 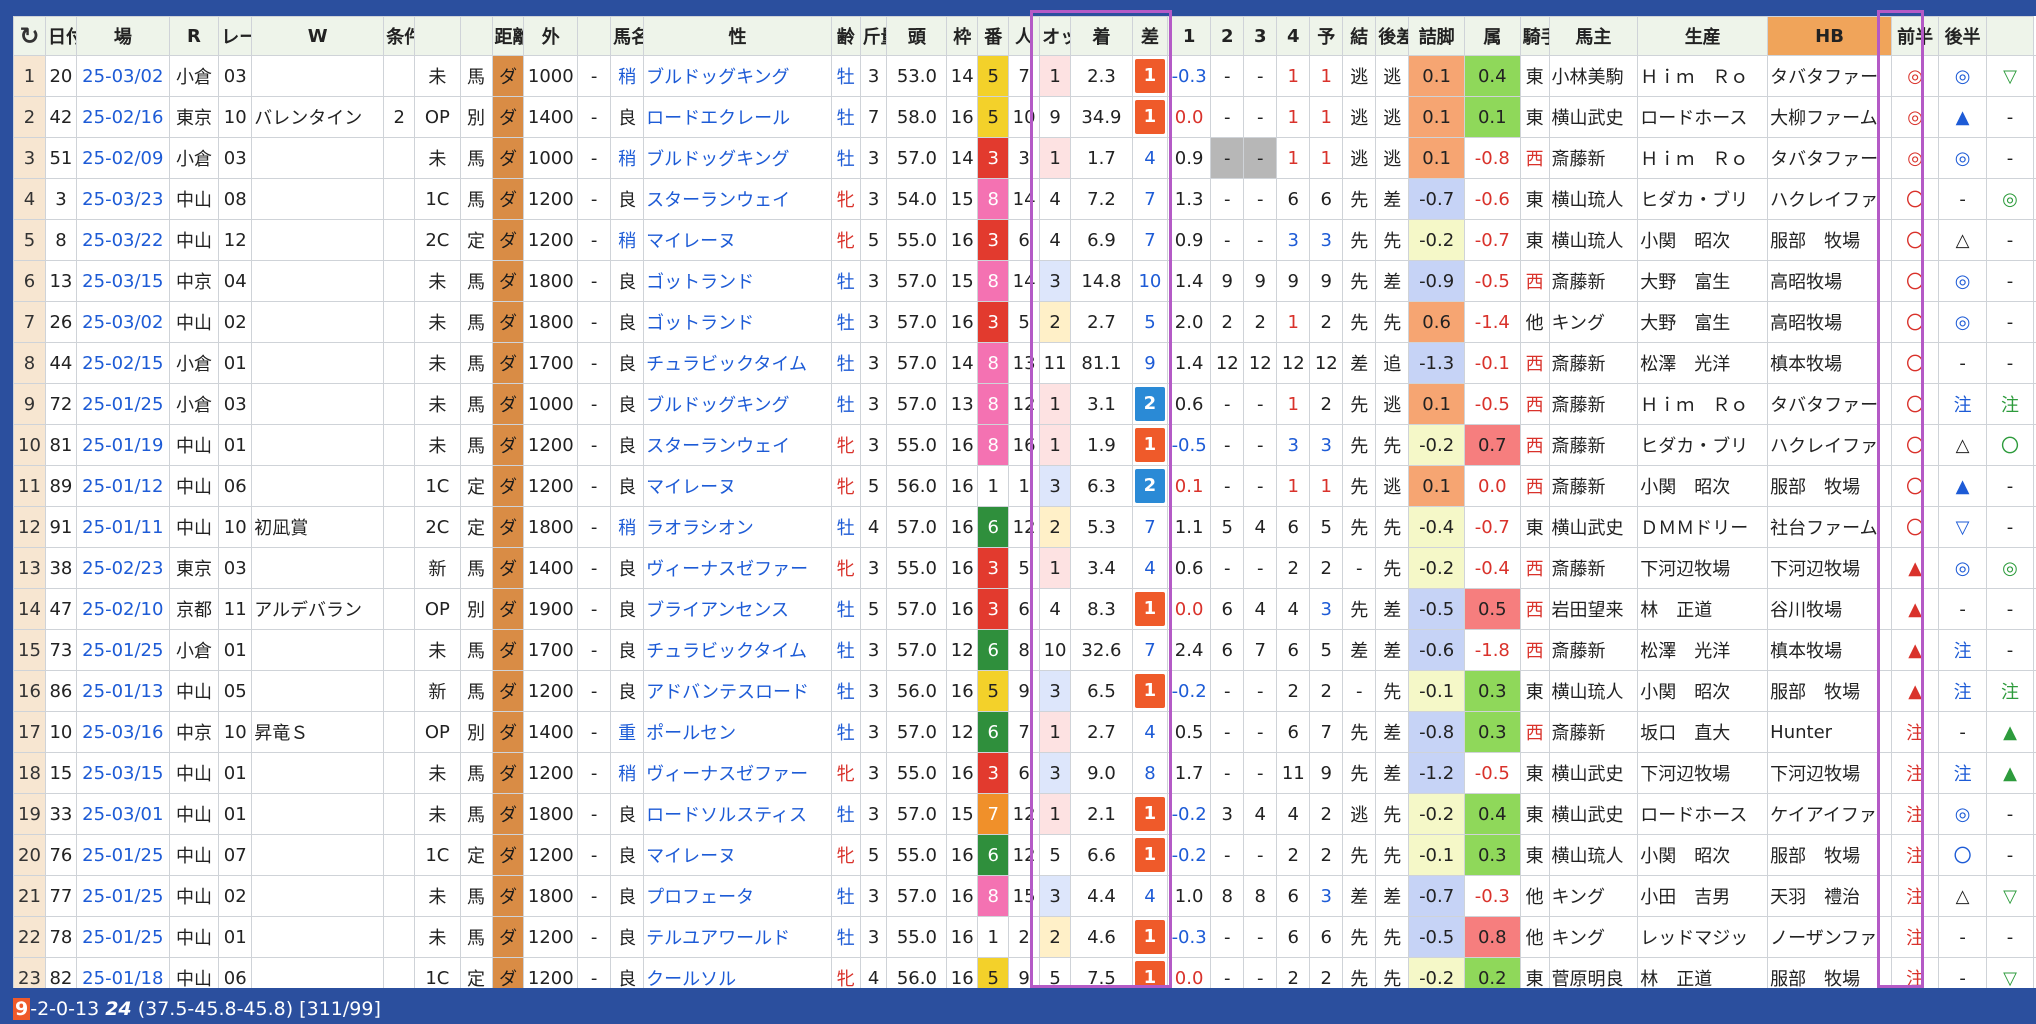 I want to click on table-cell: 25-01/11, so click(x=122, y=527).